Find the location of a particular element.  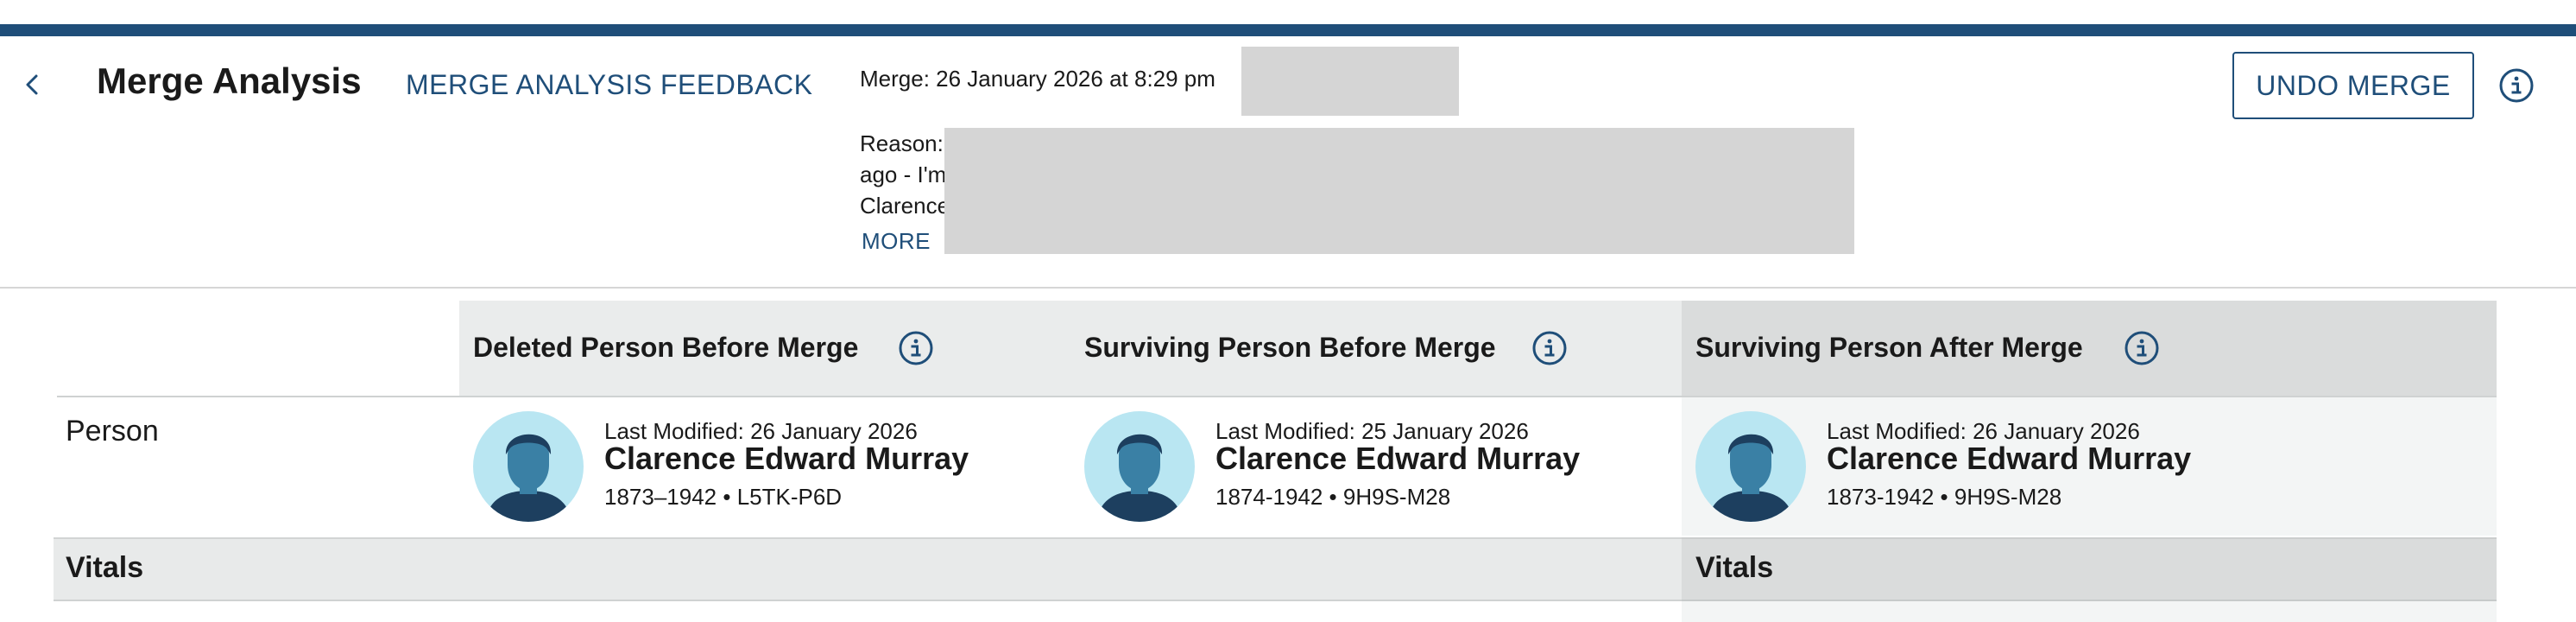

vitals-section-header-after is located at coordinates (2089, 569).